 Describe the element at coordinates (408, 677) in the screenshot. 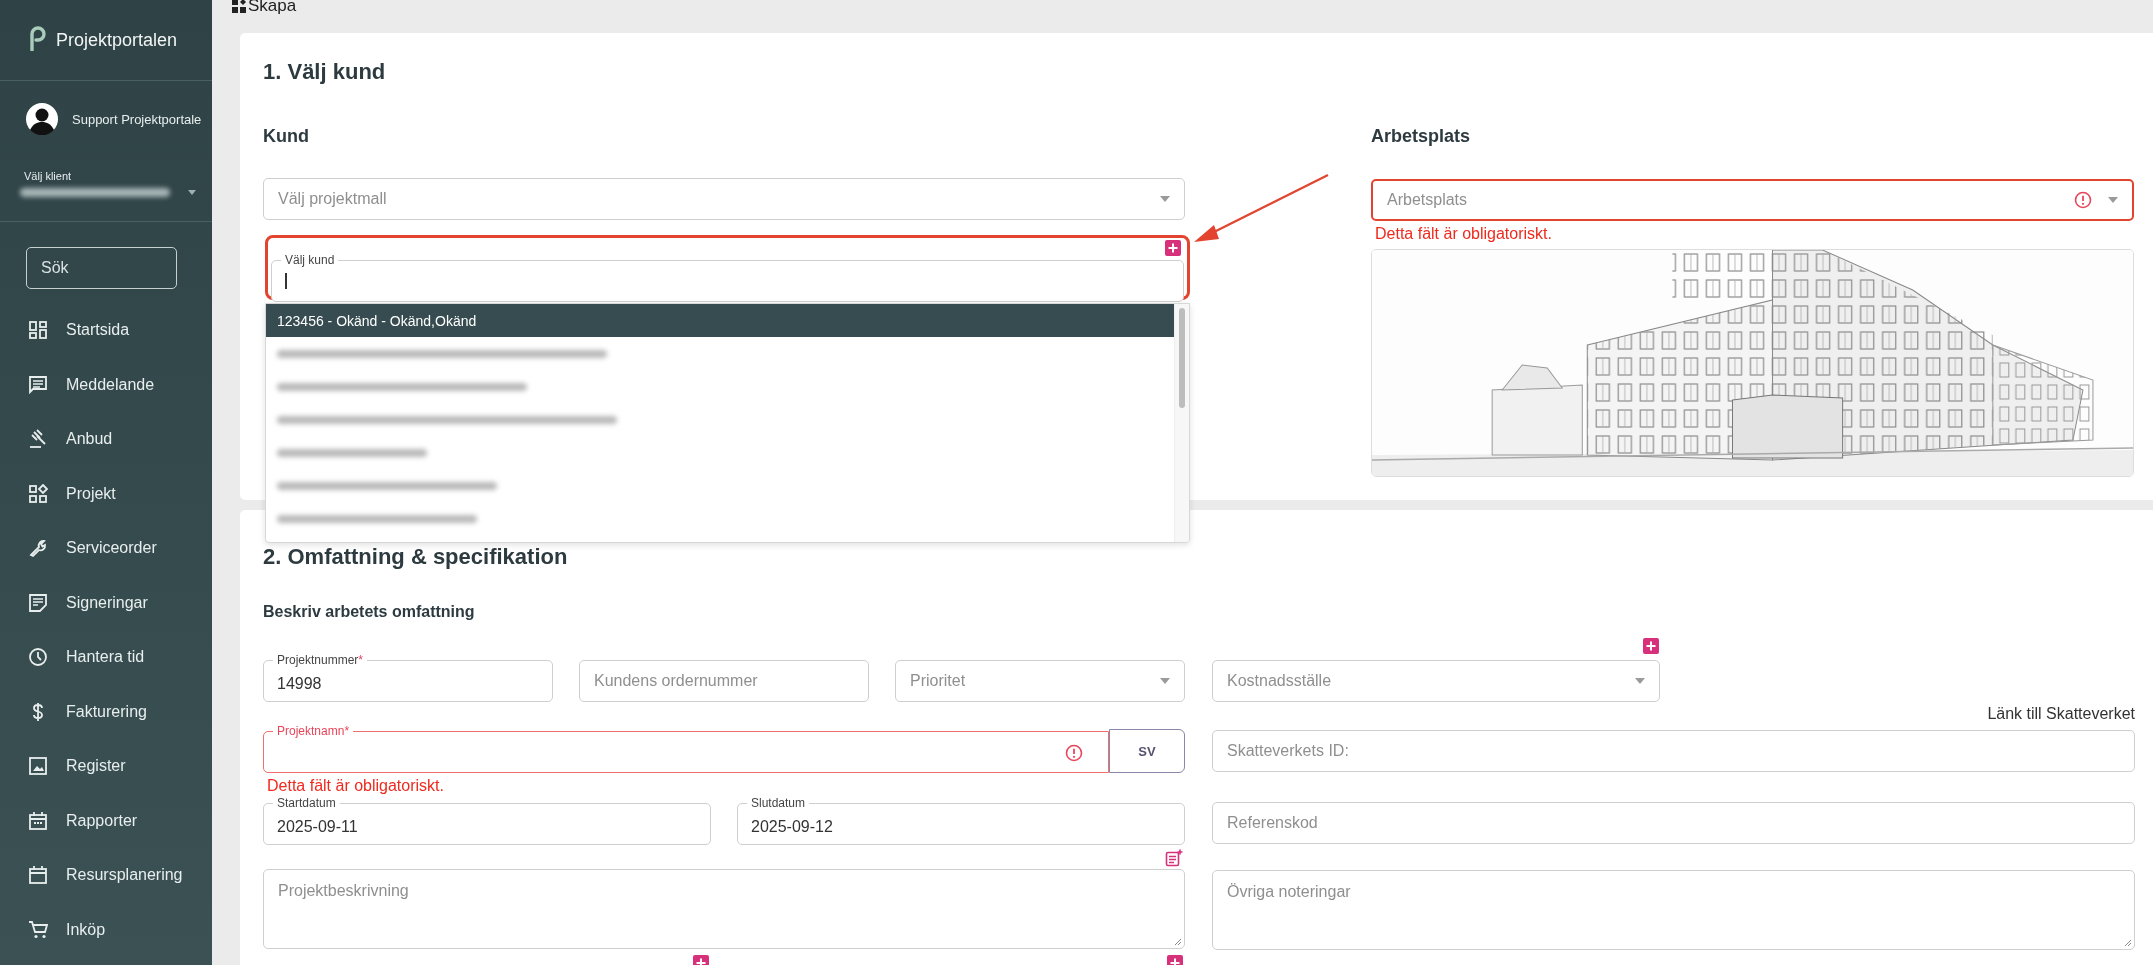

I see `input-field: Projektnummer* 14998` at that location.